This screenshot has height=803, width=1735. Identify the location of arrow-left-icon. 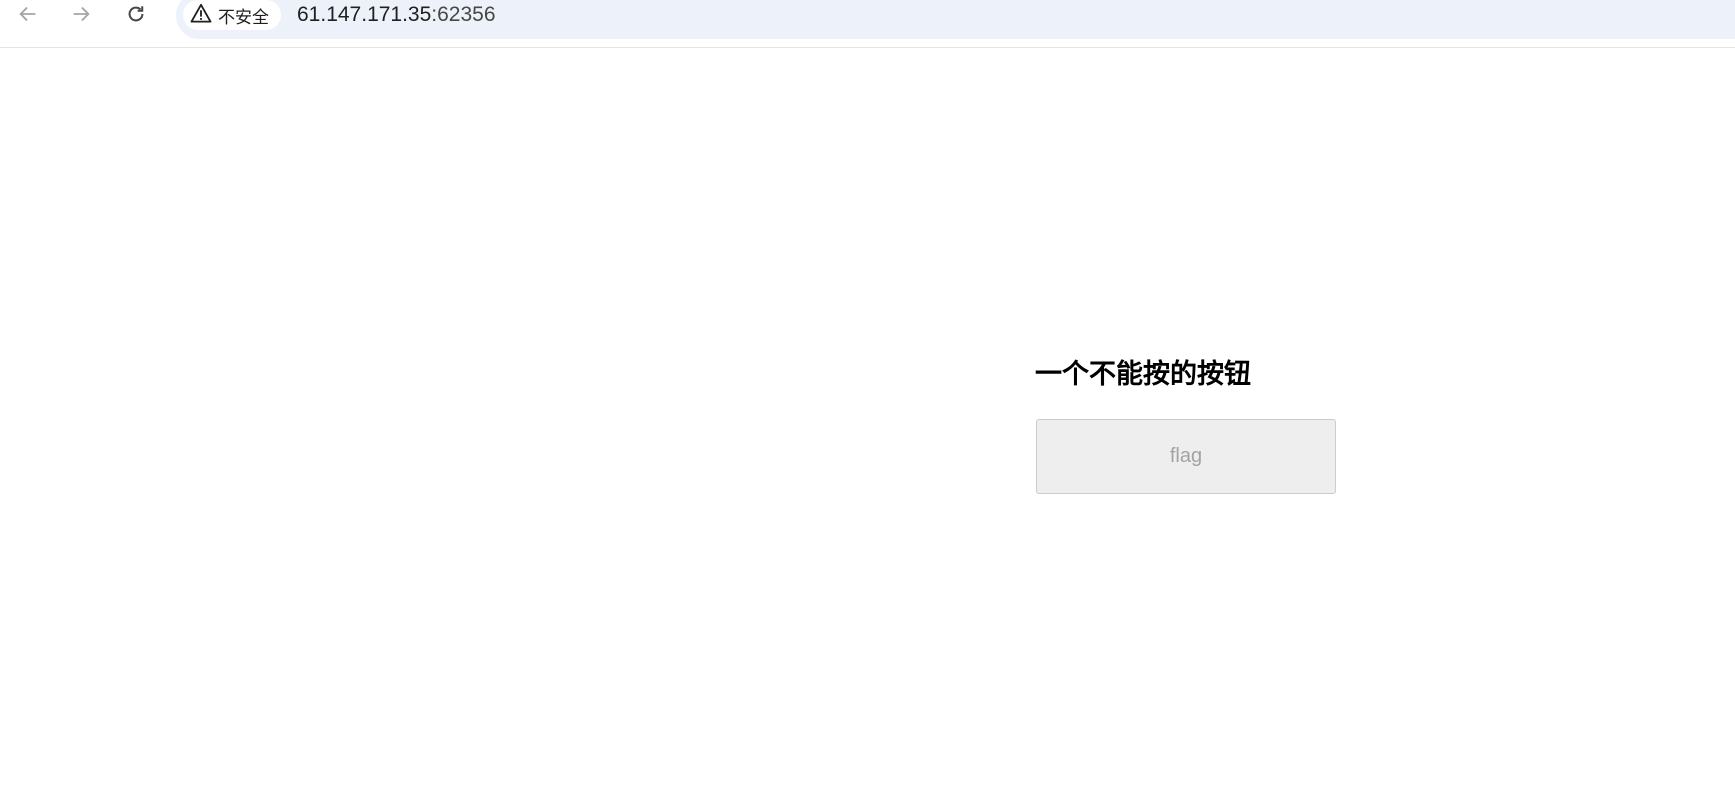
(28, 14).